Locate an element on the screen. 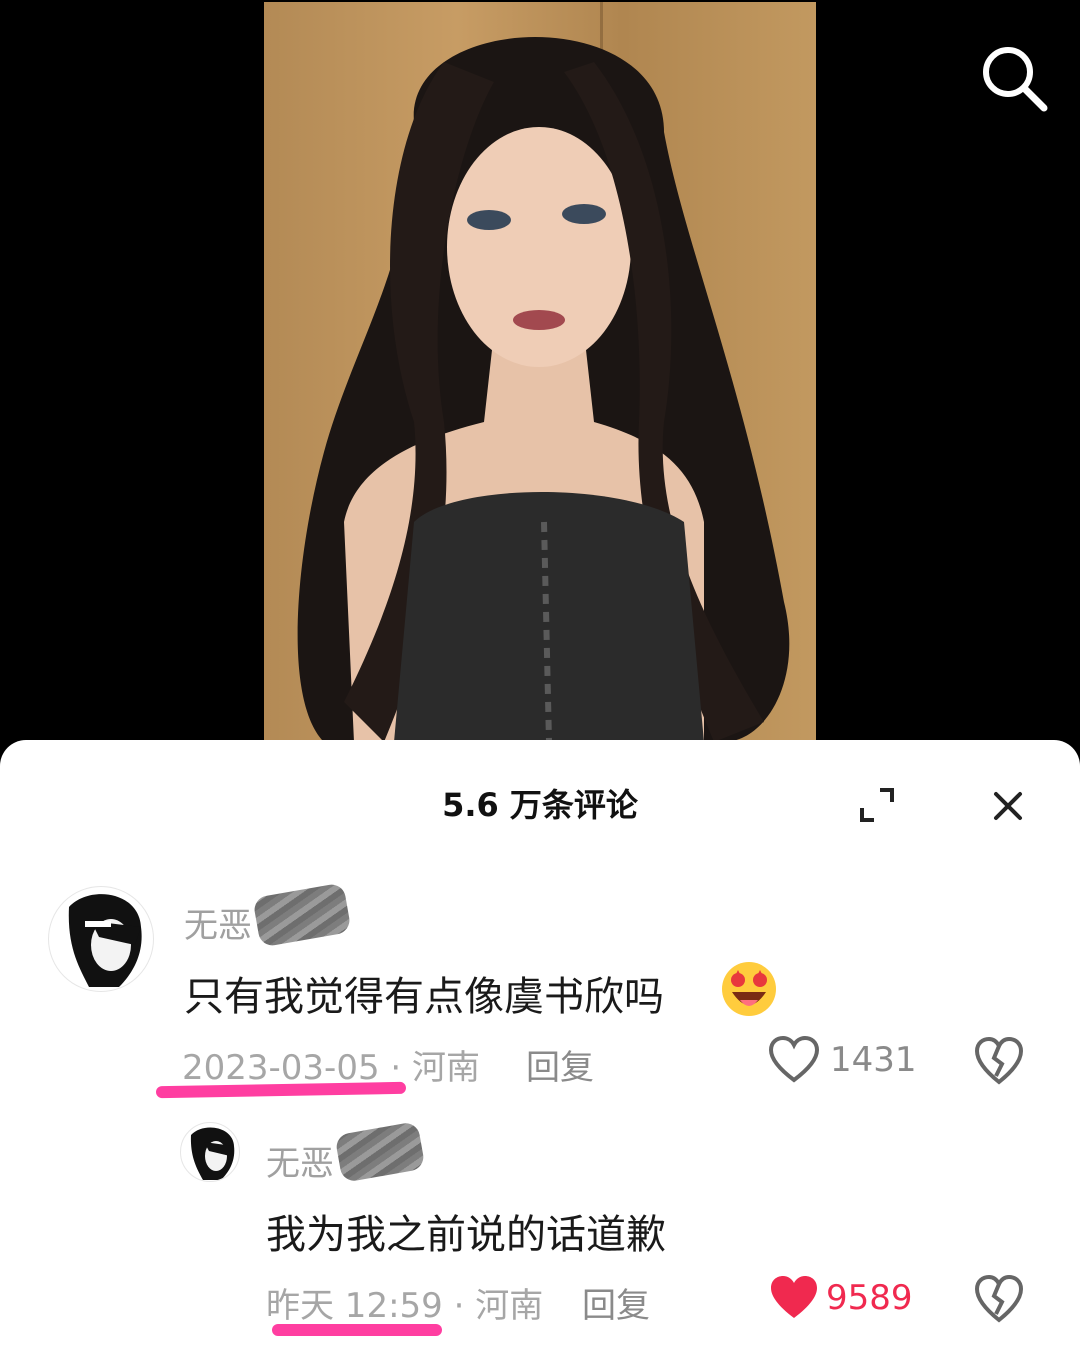 The image size is (1080, 1350). close-icon is located at coordinates (1008, 806).